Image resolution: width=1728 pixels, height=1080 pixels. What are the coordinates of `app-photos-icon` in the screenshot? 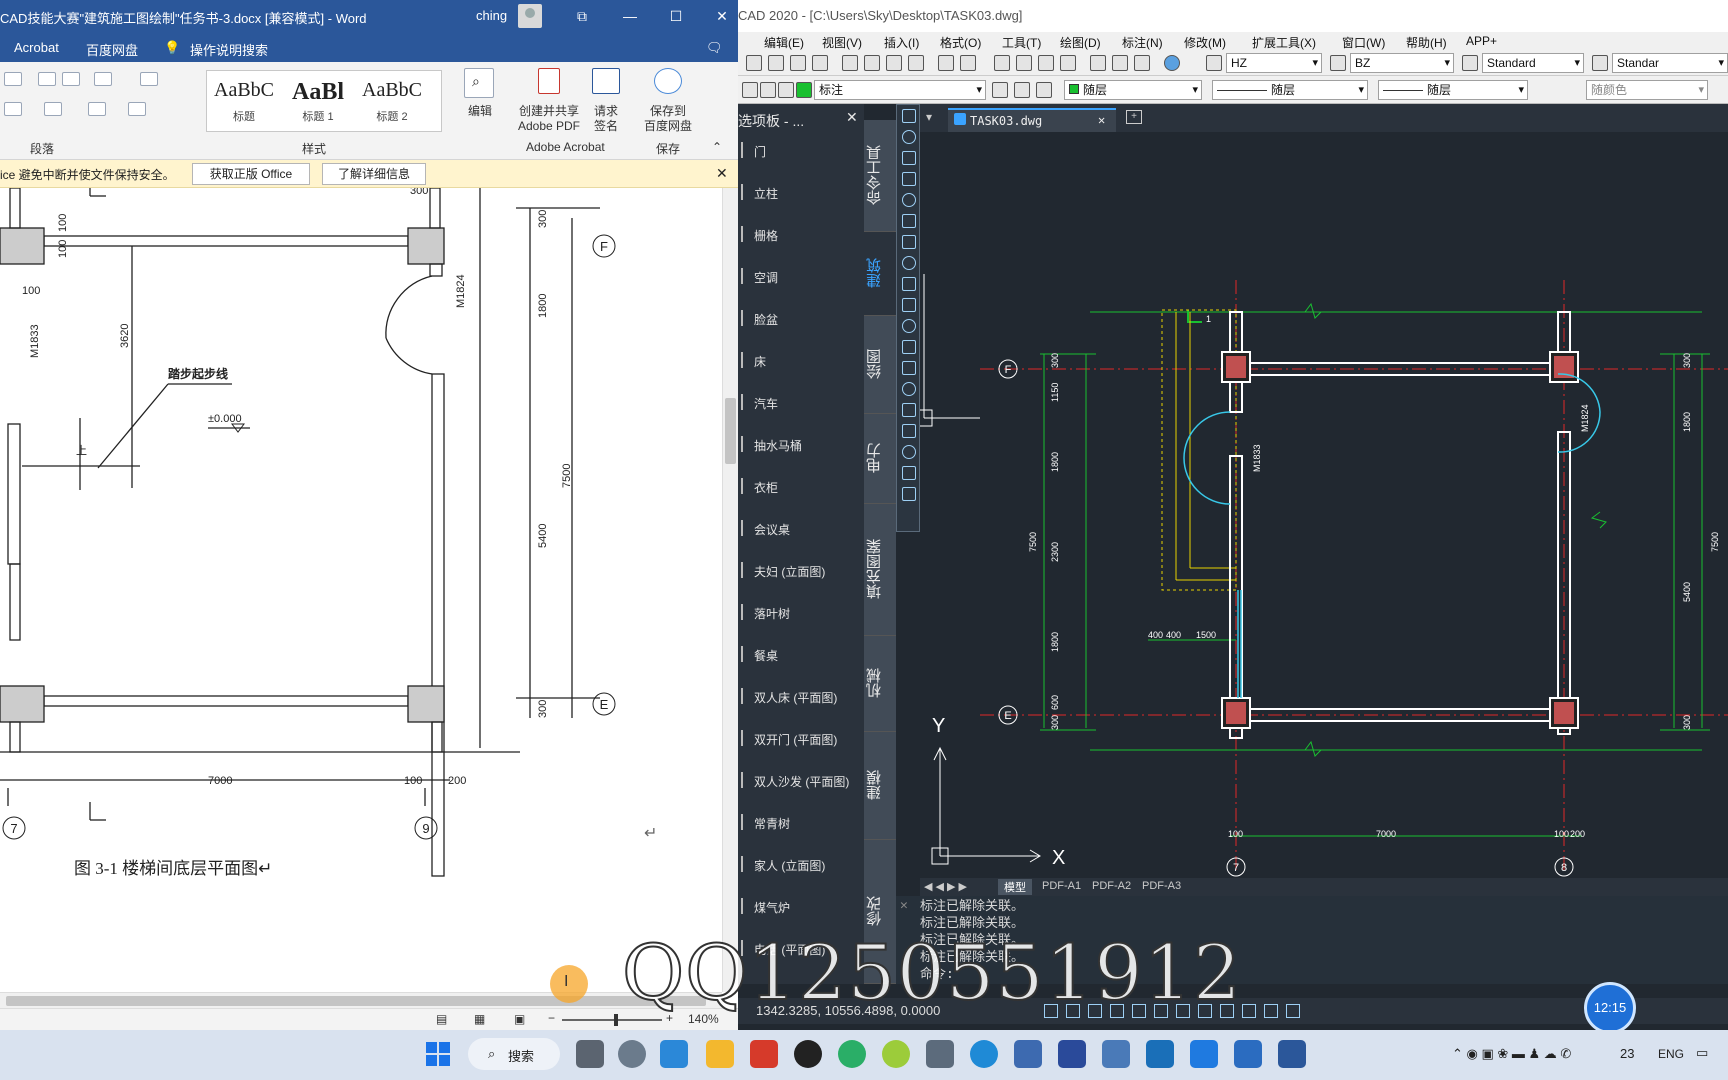 It's located at (1204, 1054).